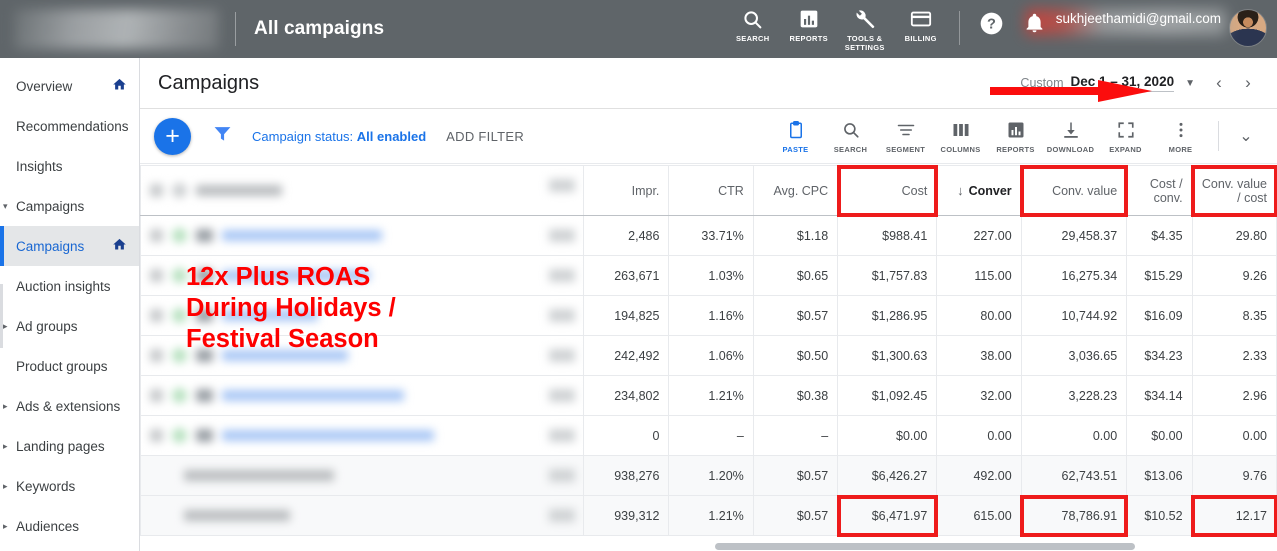 This screenshot has width=1277, height=551. Describe the element at coordinates (69, 526) in the screenshot. I see `sidebar-item-audiences: ▸ Audiences` at that location.